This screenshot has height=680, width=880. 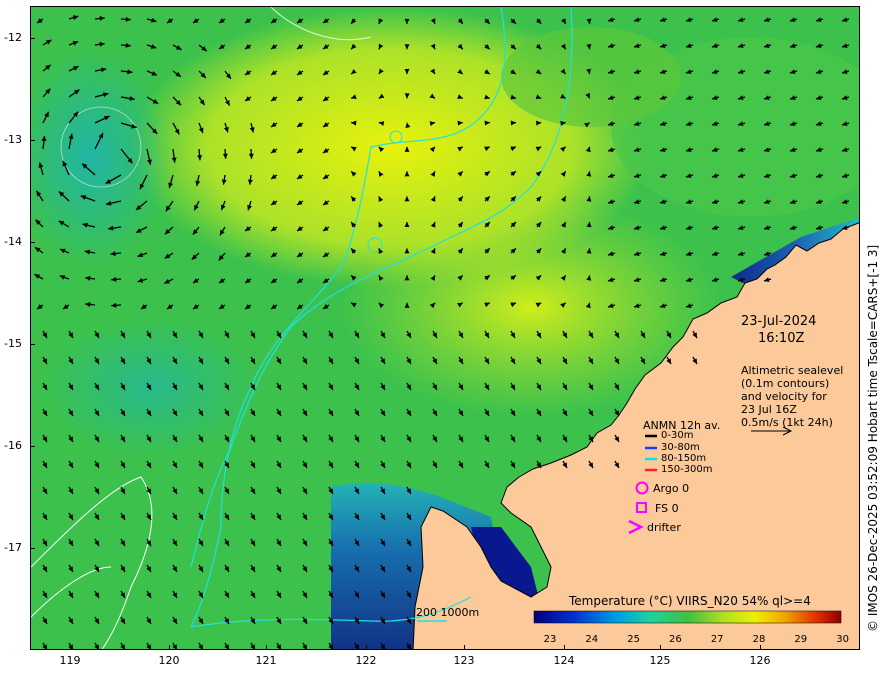 What do you see at coordinates (70, 660) in the screenshot?
I see `longitude-tick-label: 119` at bounding box center [70, 660].